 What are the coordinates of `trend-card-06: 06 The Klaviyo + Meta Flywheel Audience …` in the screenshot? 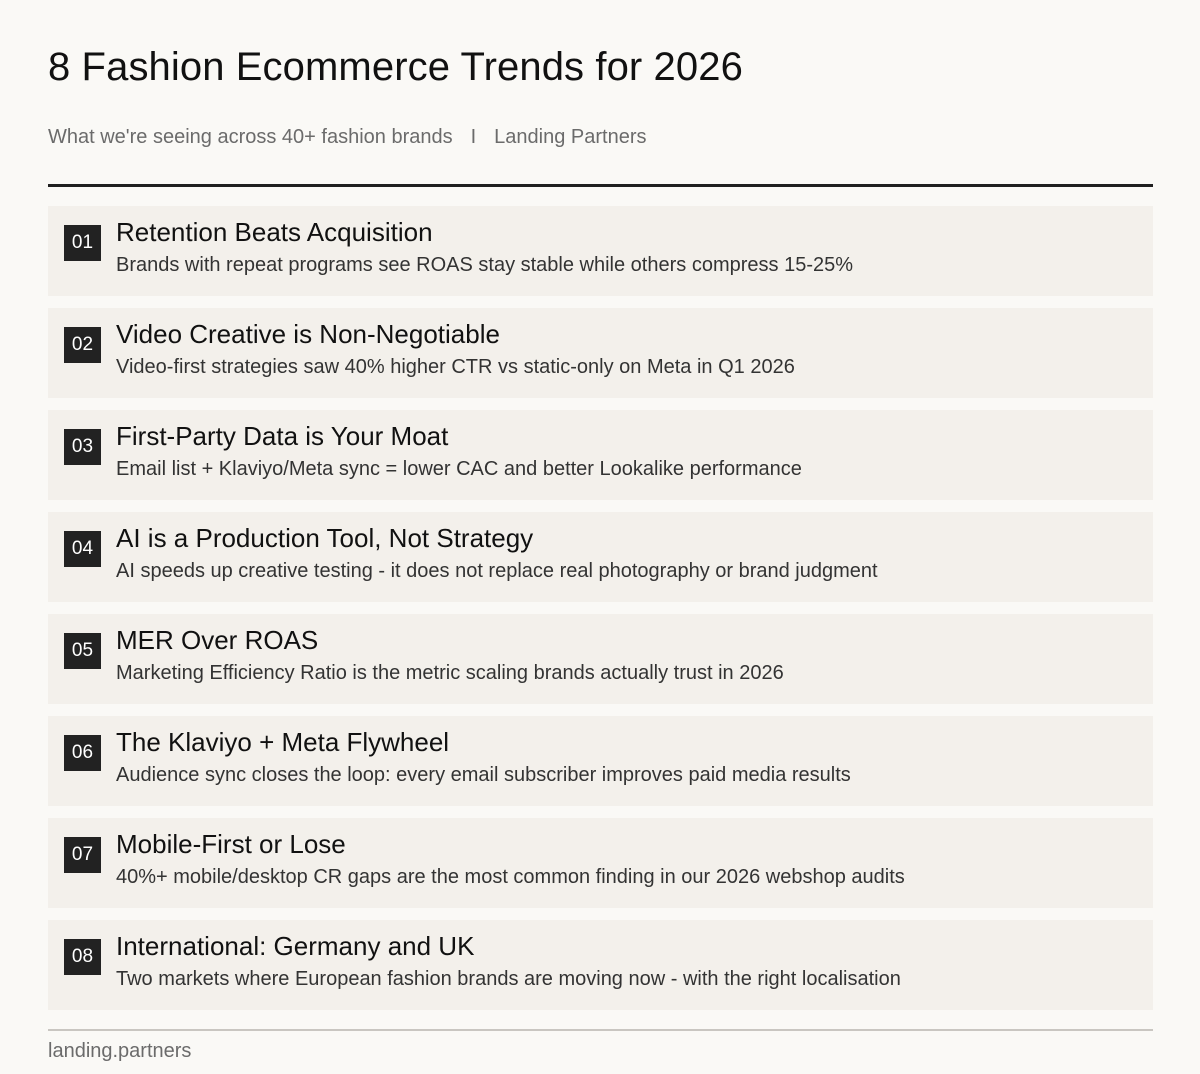 It's located at (600, 761).